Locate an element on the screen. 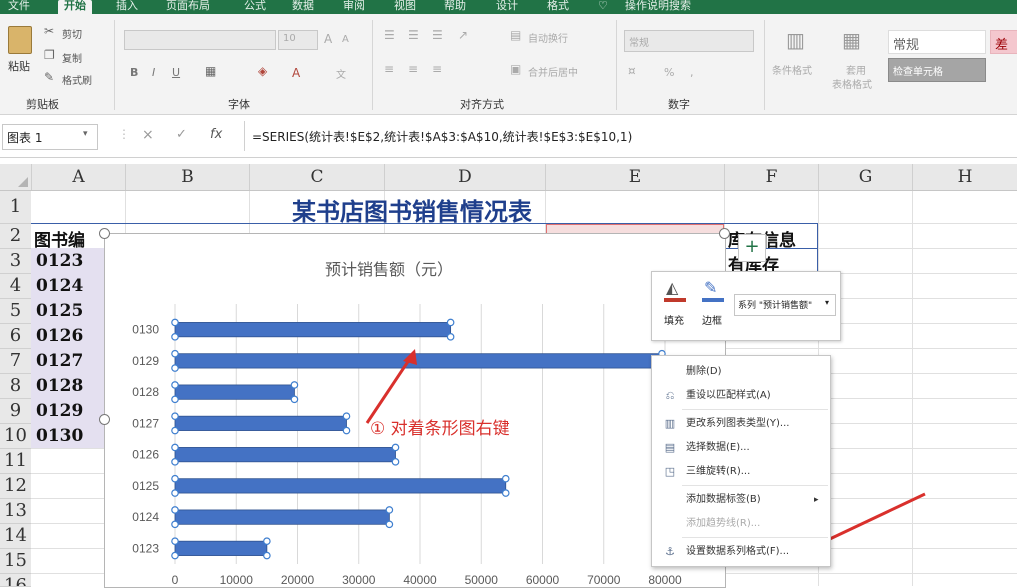 Image resolution: width=1017 pixels, height=588 pixels. column-header-e: E is located at coordinates (635, 177).